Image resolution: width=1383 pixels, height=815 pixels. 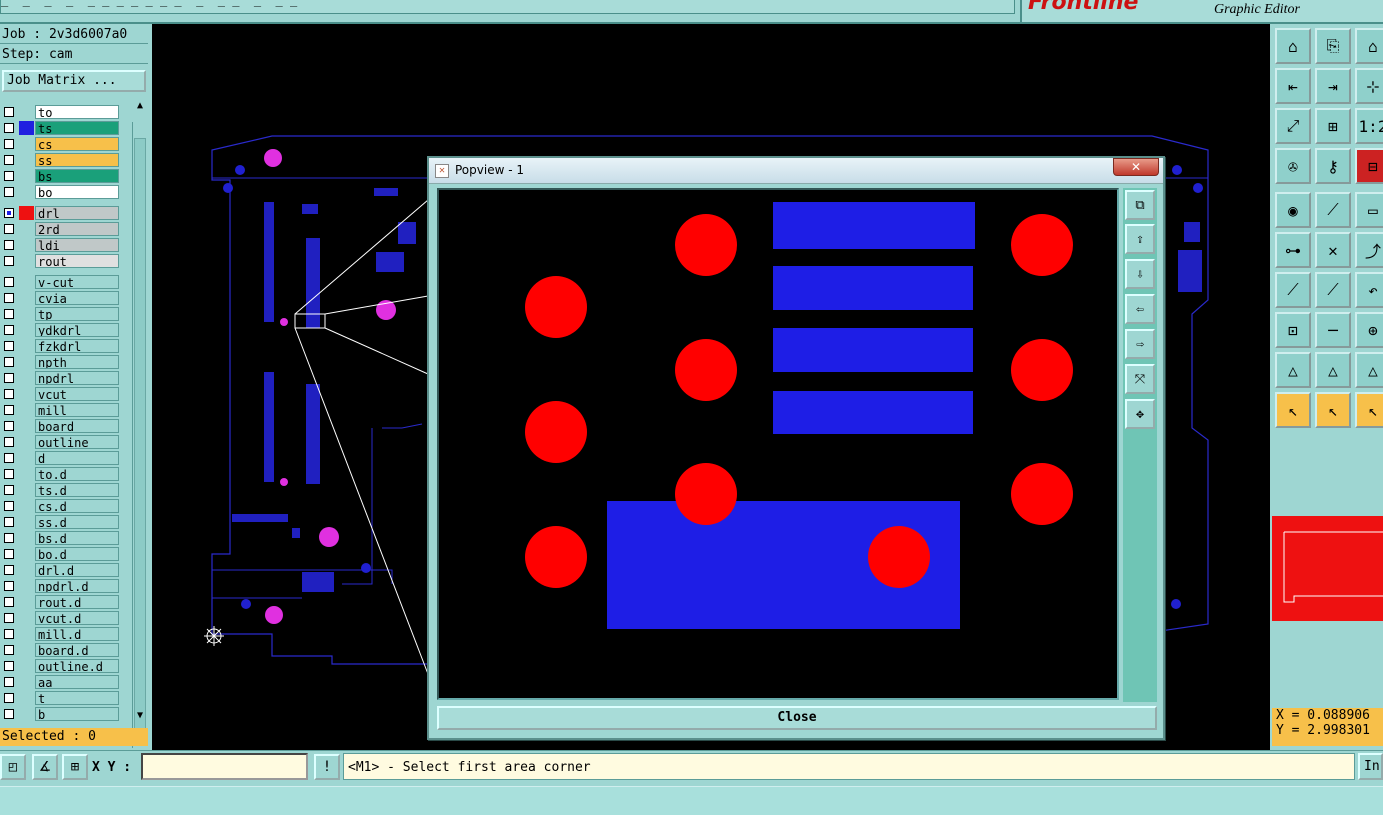 I want to click on layer-name: v-cut, so click(x=77, y=282).